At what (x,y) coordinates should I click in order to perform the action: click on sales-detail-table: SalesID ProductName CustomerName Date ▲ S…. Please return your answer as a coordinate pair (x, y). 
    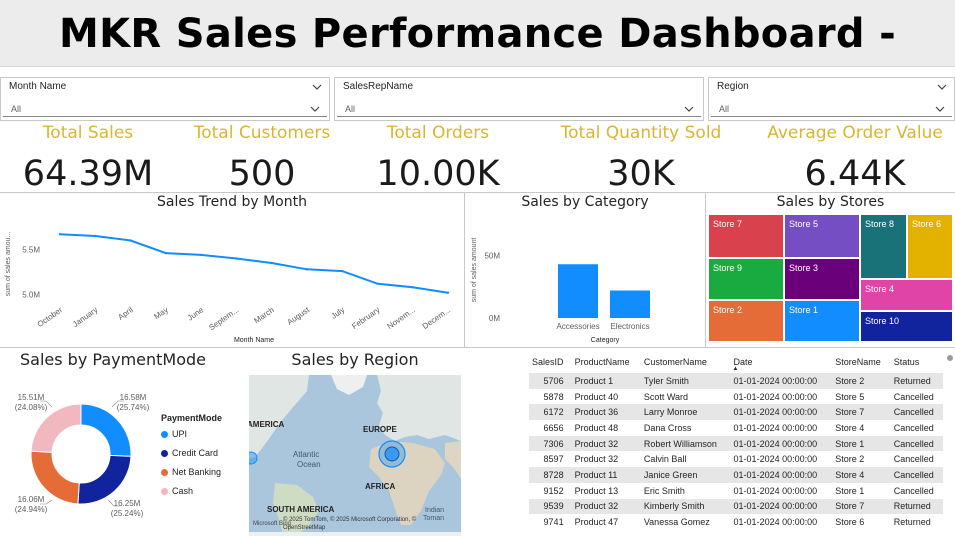
    Looking at the image, I should click on (736, 440).